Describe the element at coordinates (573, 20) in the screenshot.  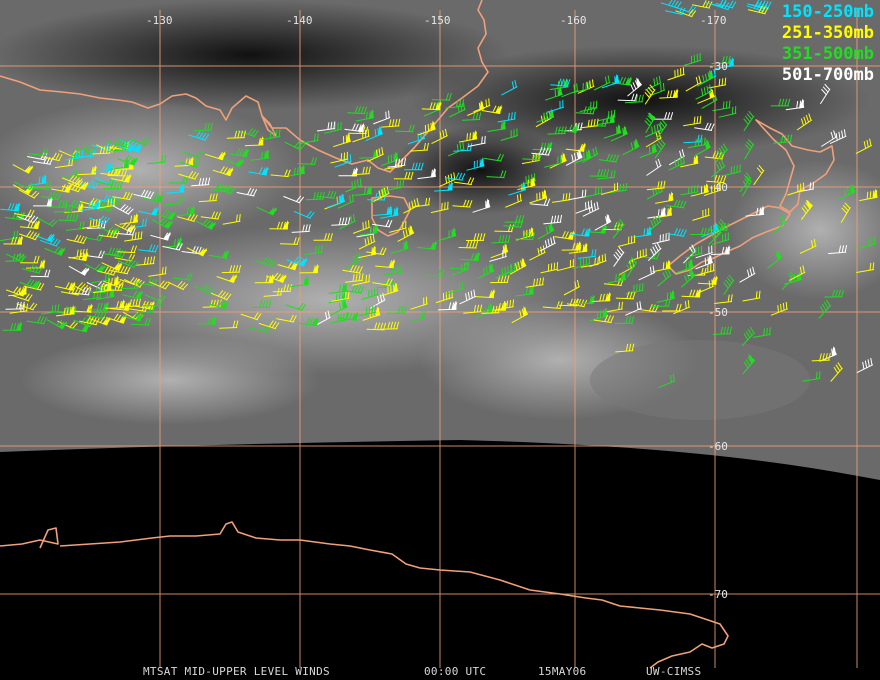
I see `lon-label-160: -160` at that location.